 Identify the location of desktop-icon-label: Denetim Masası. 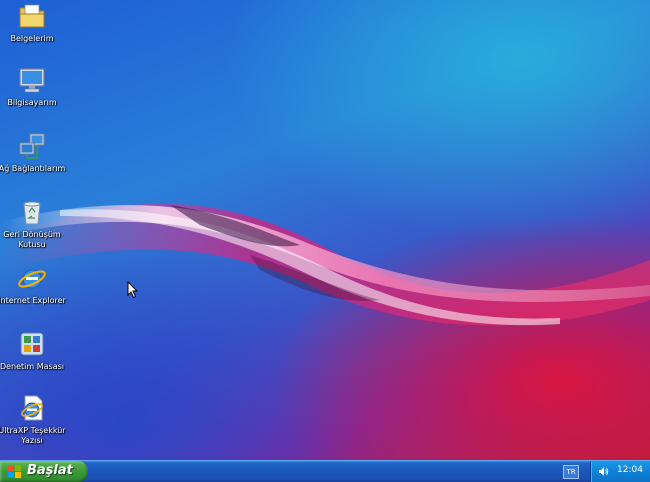
(32, 366).